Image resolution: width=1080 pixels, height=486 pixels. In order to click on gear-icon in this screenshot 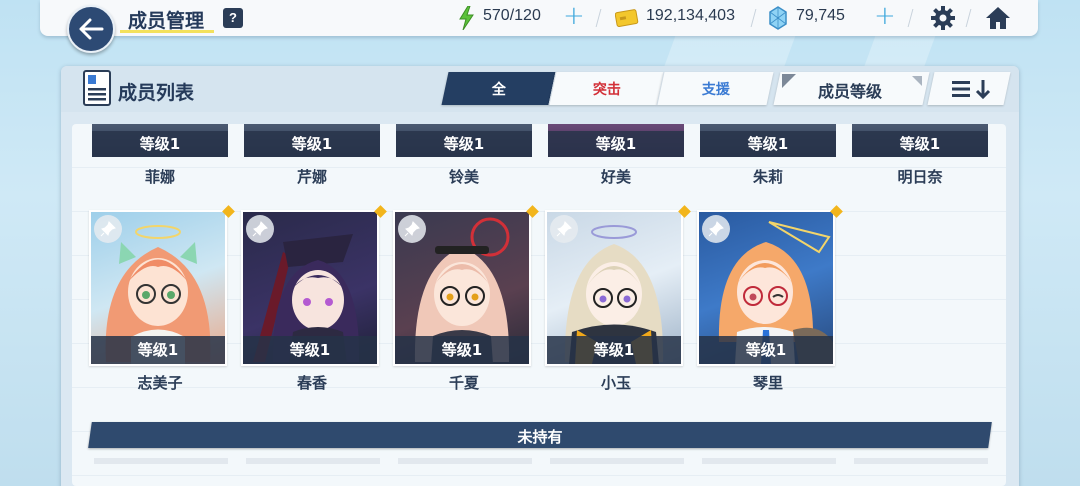, I will do `click(943, 18)`.